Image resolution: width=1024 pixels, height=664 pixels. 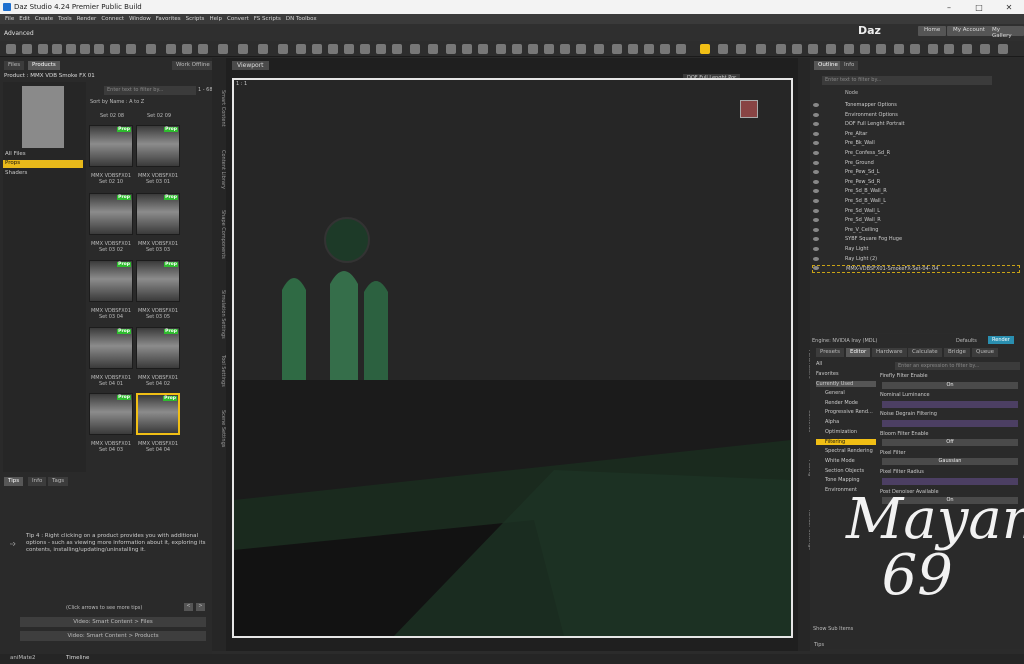 What do you see at coordinates (856, 134) in the screenshot?
I see `scene-node: Pre_Altar` at bounding box center [856, 134].